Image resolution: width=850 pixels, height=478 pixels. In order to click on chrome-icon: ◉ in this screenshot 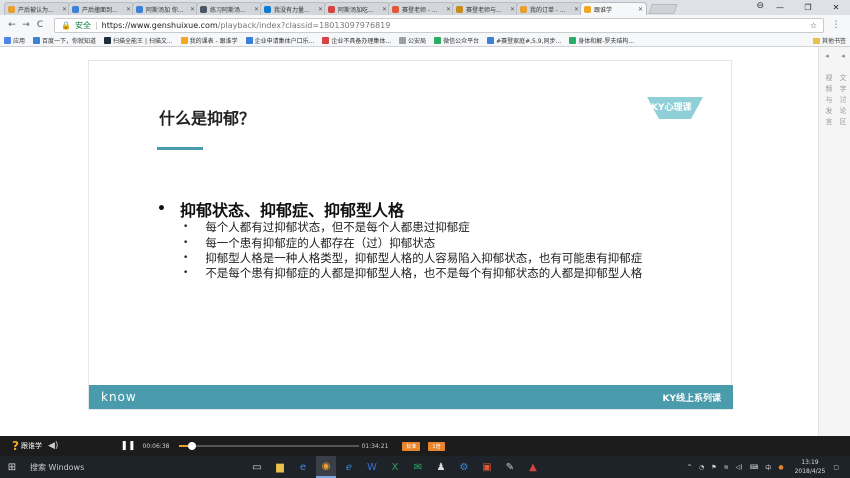, I will do `click(326, 467)`.